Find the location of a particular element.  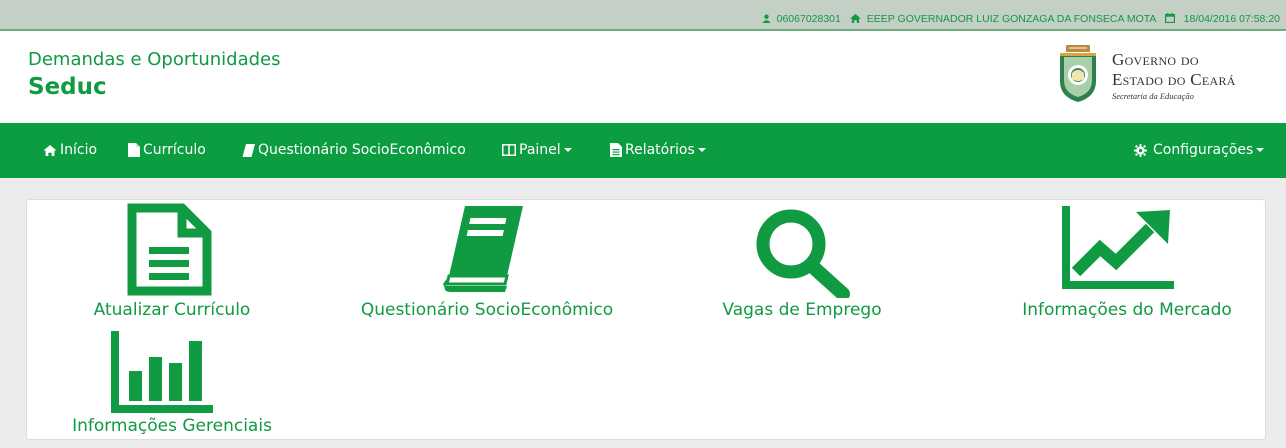

nav-relatorios: Relatórios is located at coordinates (658, 150).